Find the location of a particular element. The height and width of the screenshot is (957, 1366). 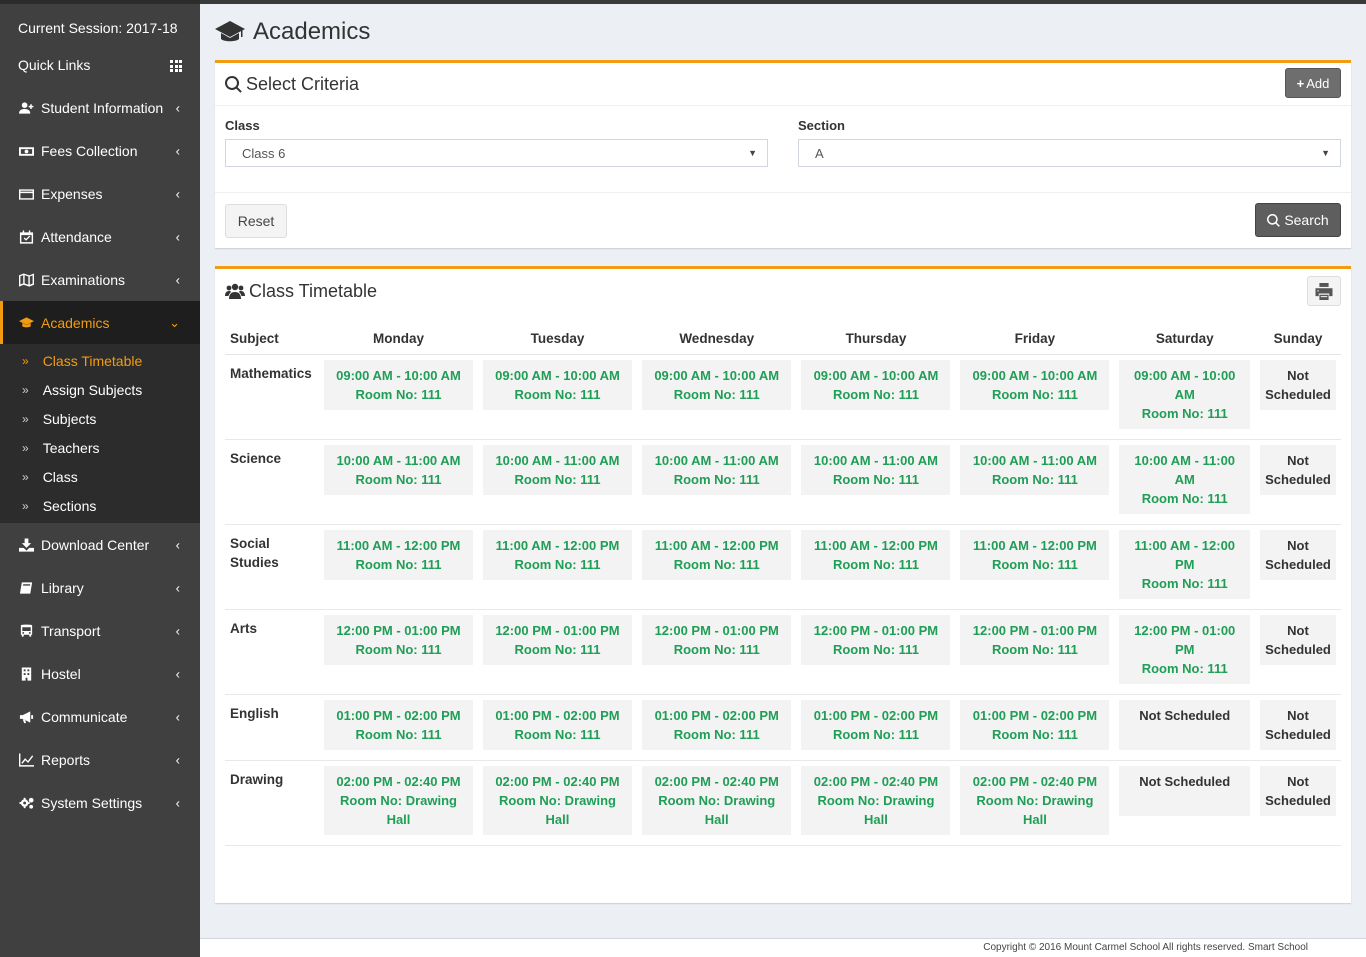

submenu-item-subjects: » Subjects is located at coordinates (100, 418).